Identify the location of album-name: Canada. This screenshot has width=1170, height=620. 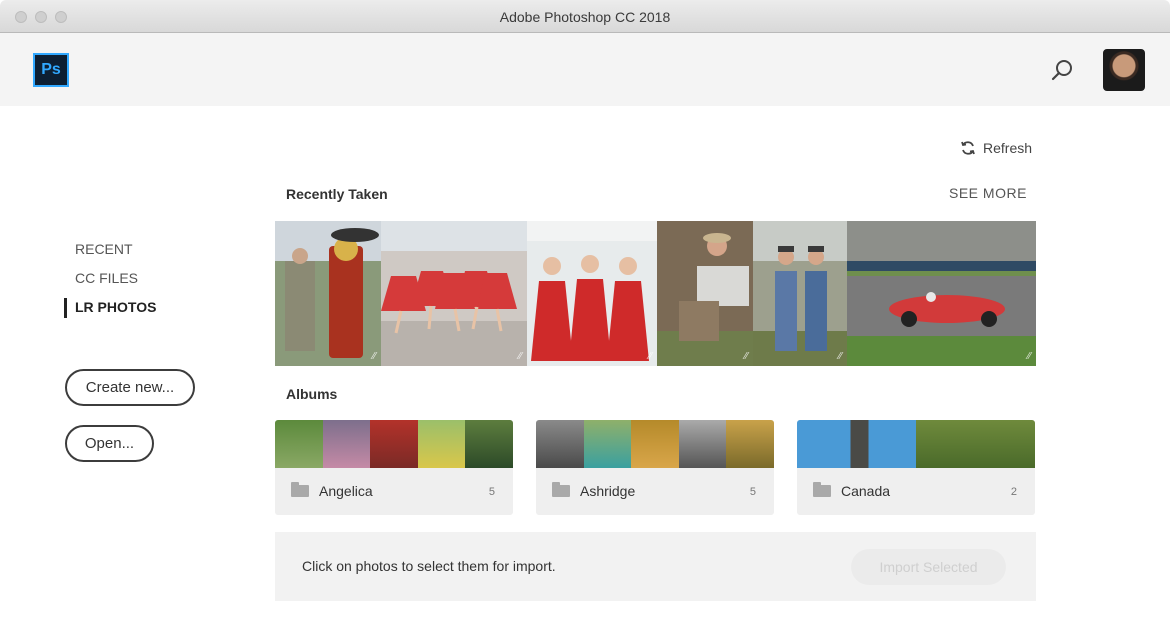
(866, 491).